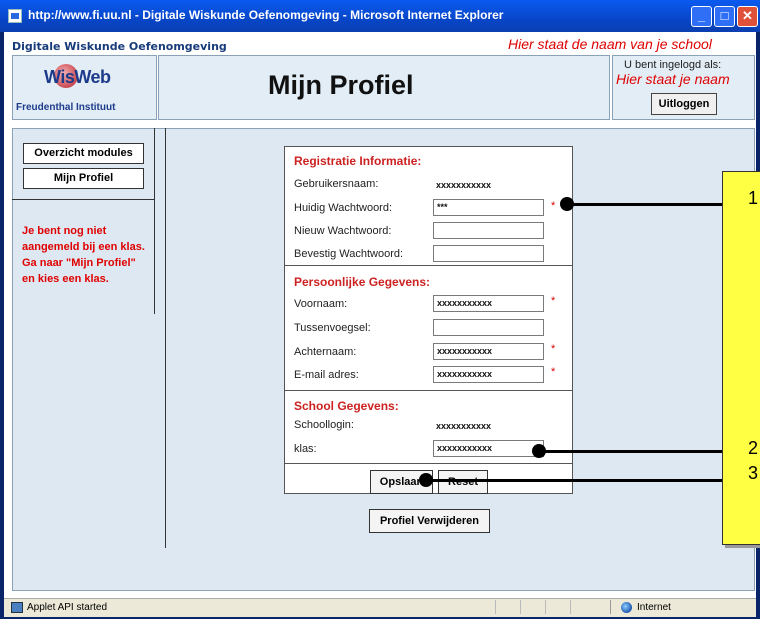 This screenshot has height=619, width=760. I want to click on logo-subtitle: Freudenthal Instituut, so click(66, 107).